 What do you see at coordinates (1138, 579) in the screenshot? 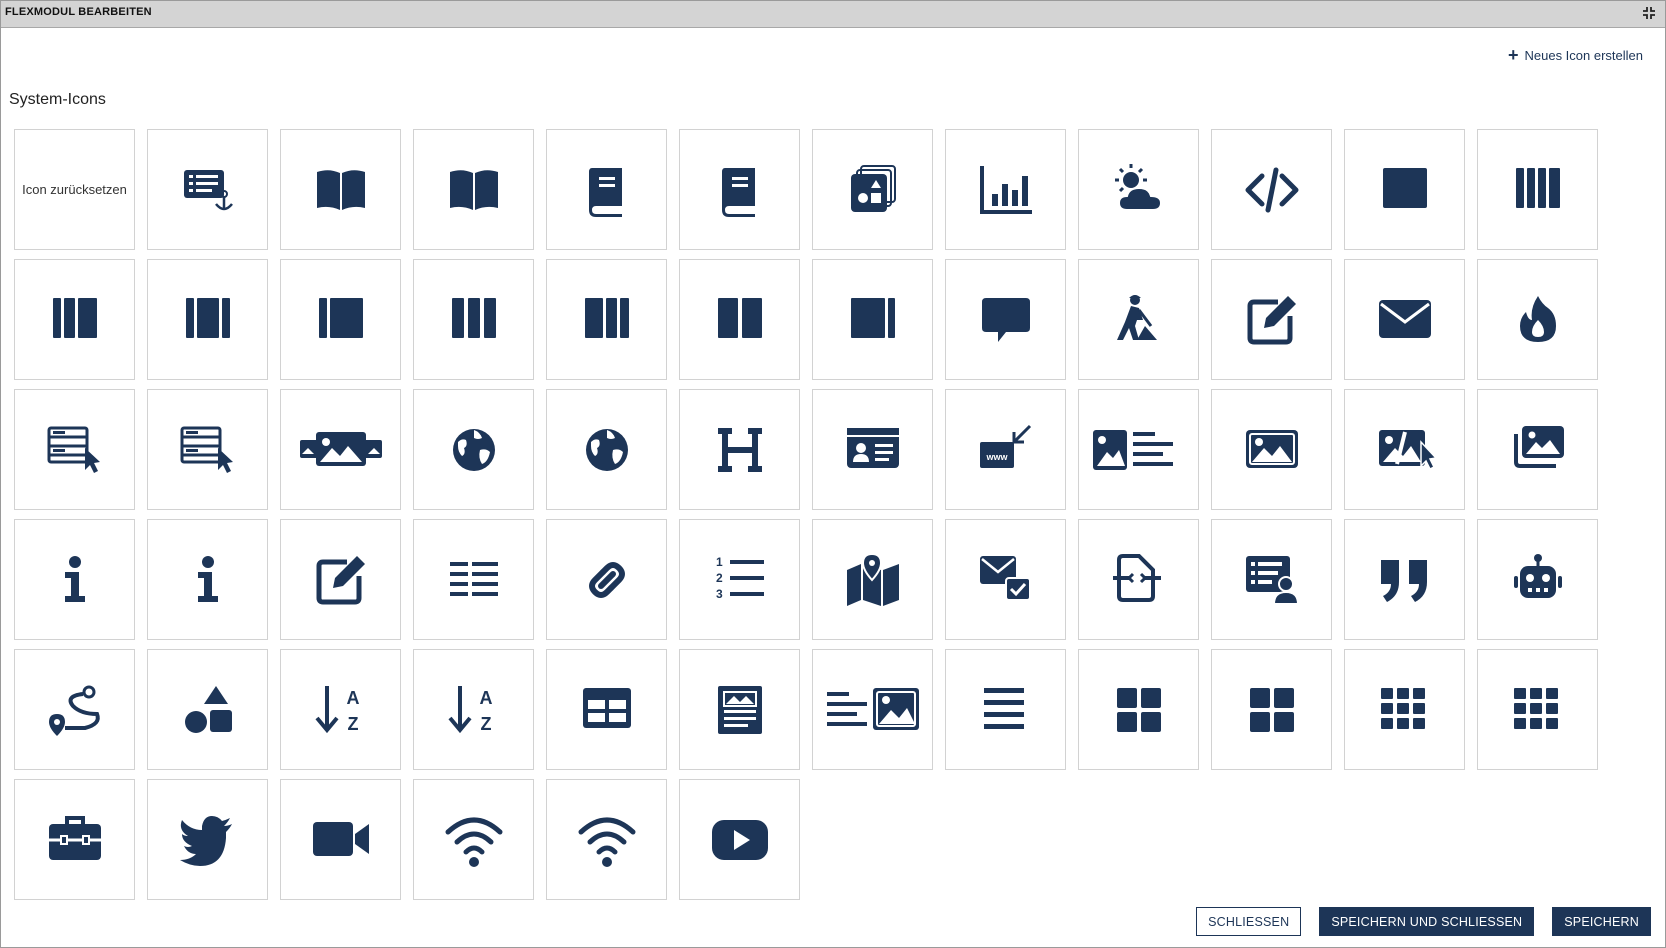
I see `icon-tile-arrows-h-code` at bounding box center [1138, 579].